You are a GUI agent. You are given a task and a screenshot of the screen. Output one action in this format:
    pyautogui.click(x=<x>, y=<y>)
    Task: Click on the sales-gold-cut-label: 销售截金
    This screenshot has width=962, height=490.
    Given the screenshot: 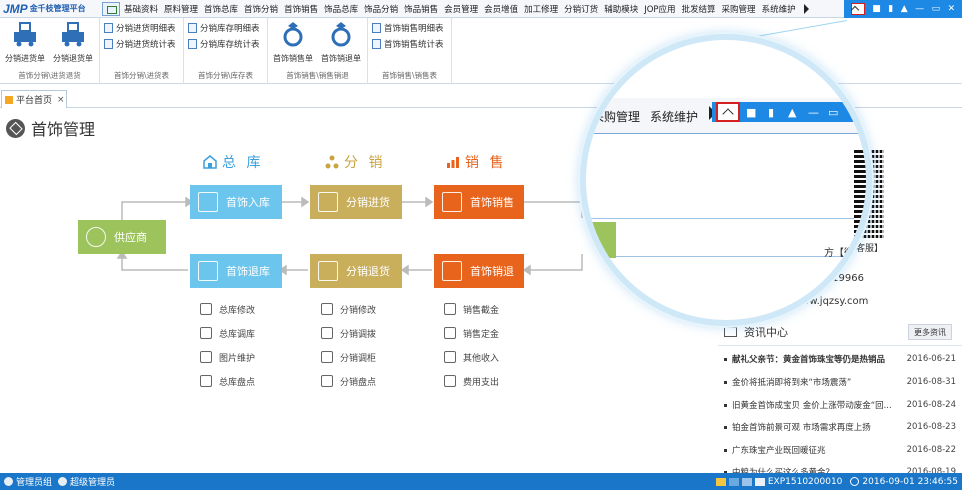 What is the action you would take?
    pyautogui.click(x=481, y=310)
    